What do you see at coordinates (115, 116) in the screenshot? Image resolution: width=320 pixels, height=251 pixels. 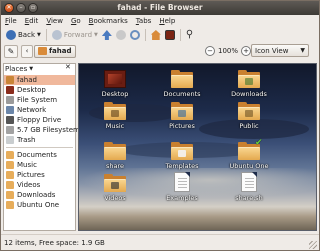 I see `file-item-music: Music` at bounding box center [115, 116].